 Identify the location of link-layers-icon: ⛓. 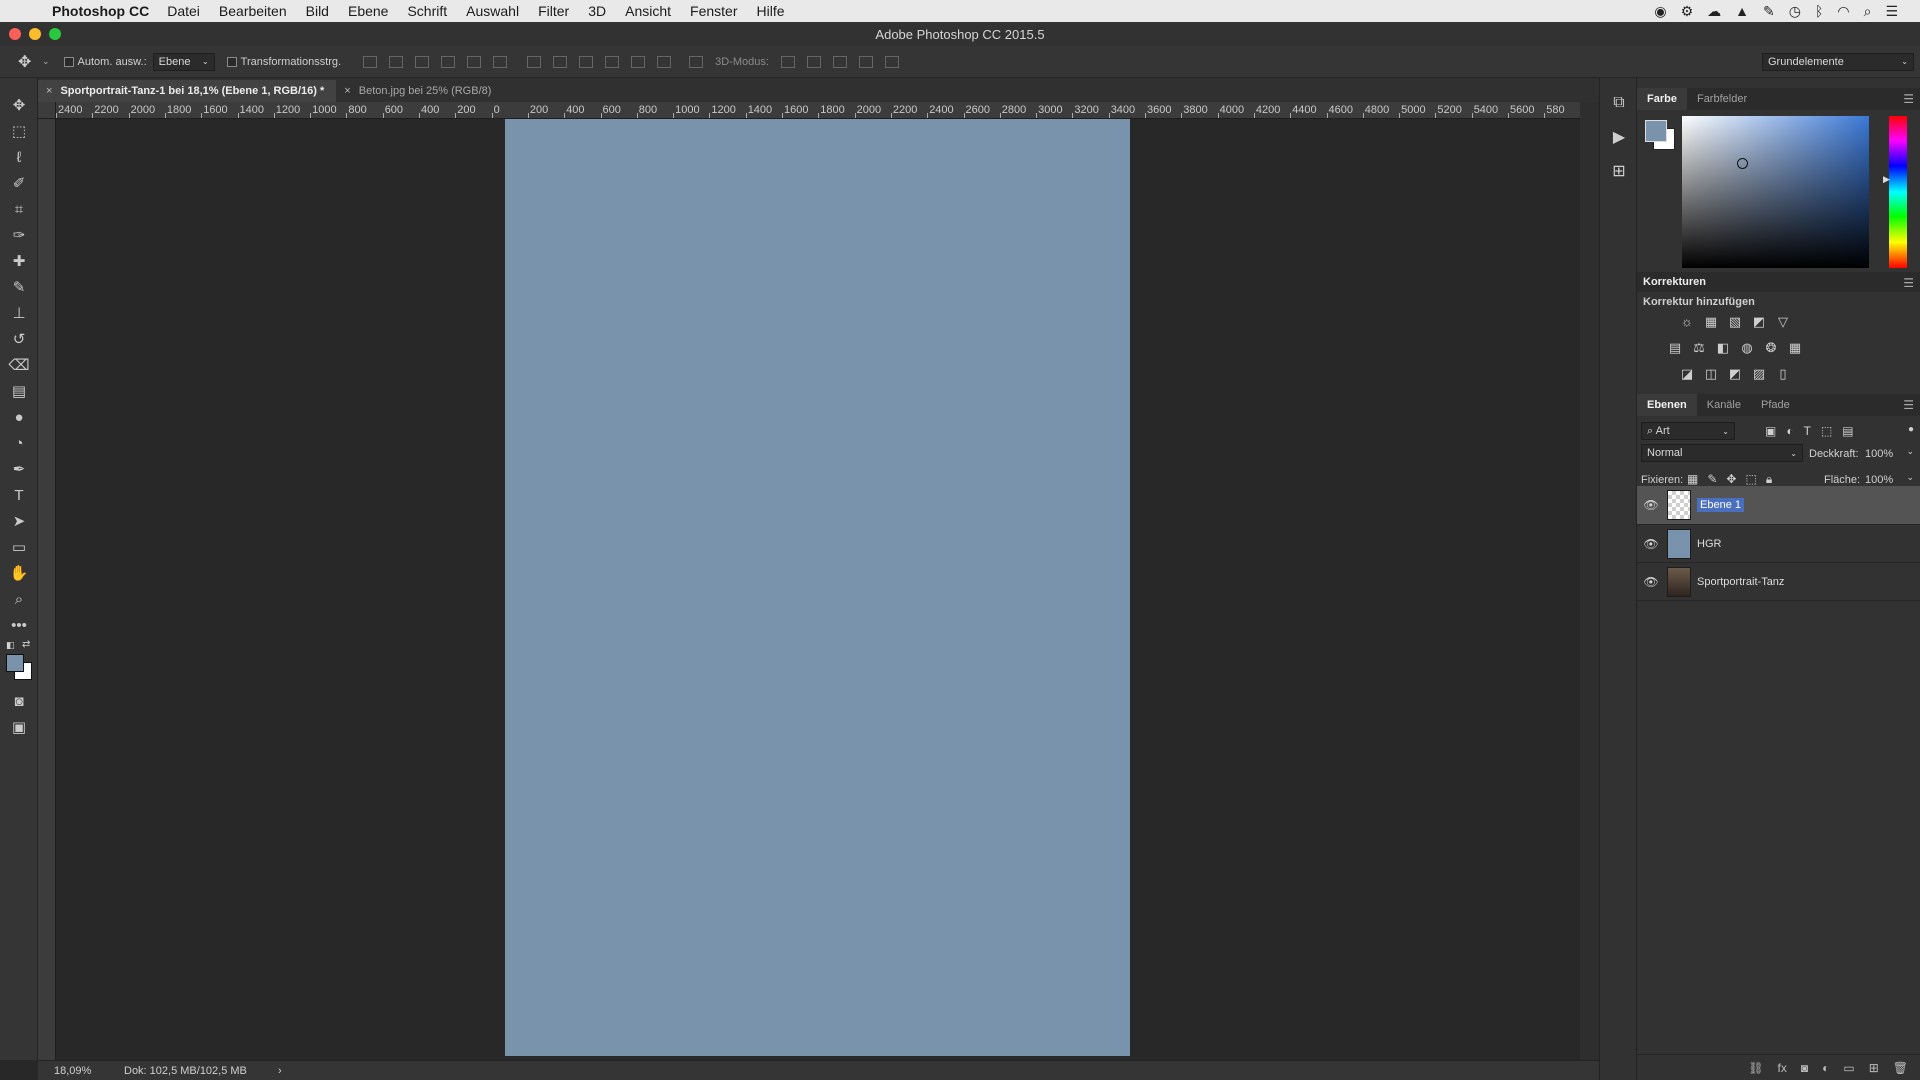
(1755, 1068).